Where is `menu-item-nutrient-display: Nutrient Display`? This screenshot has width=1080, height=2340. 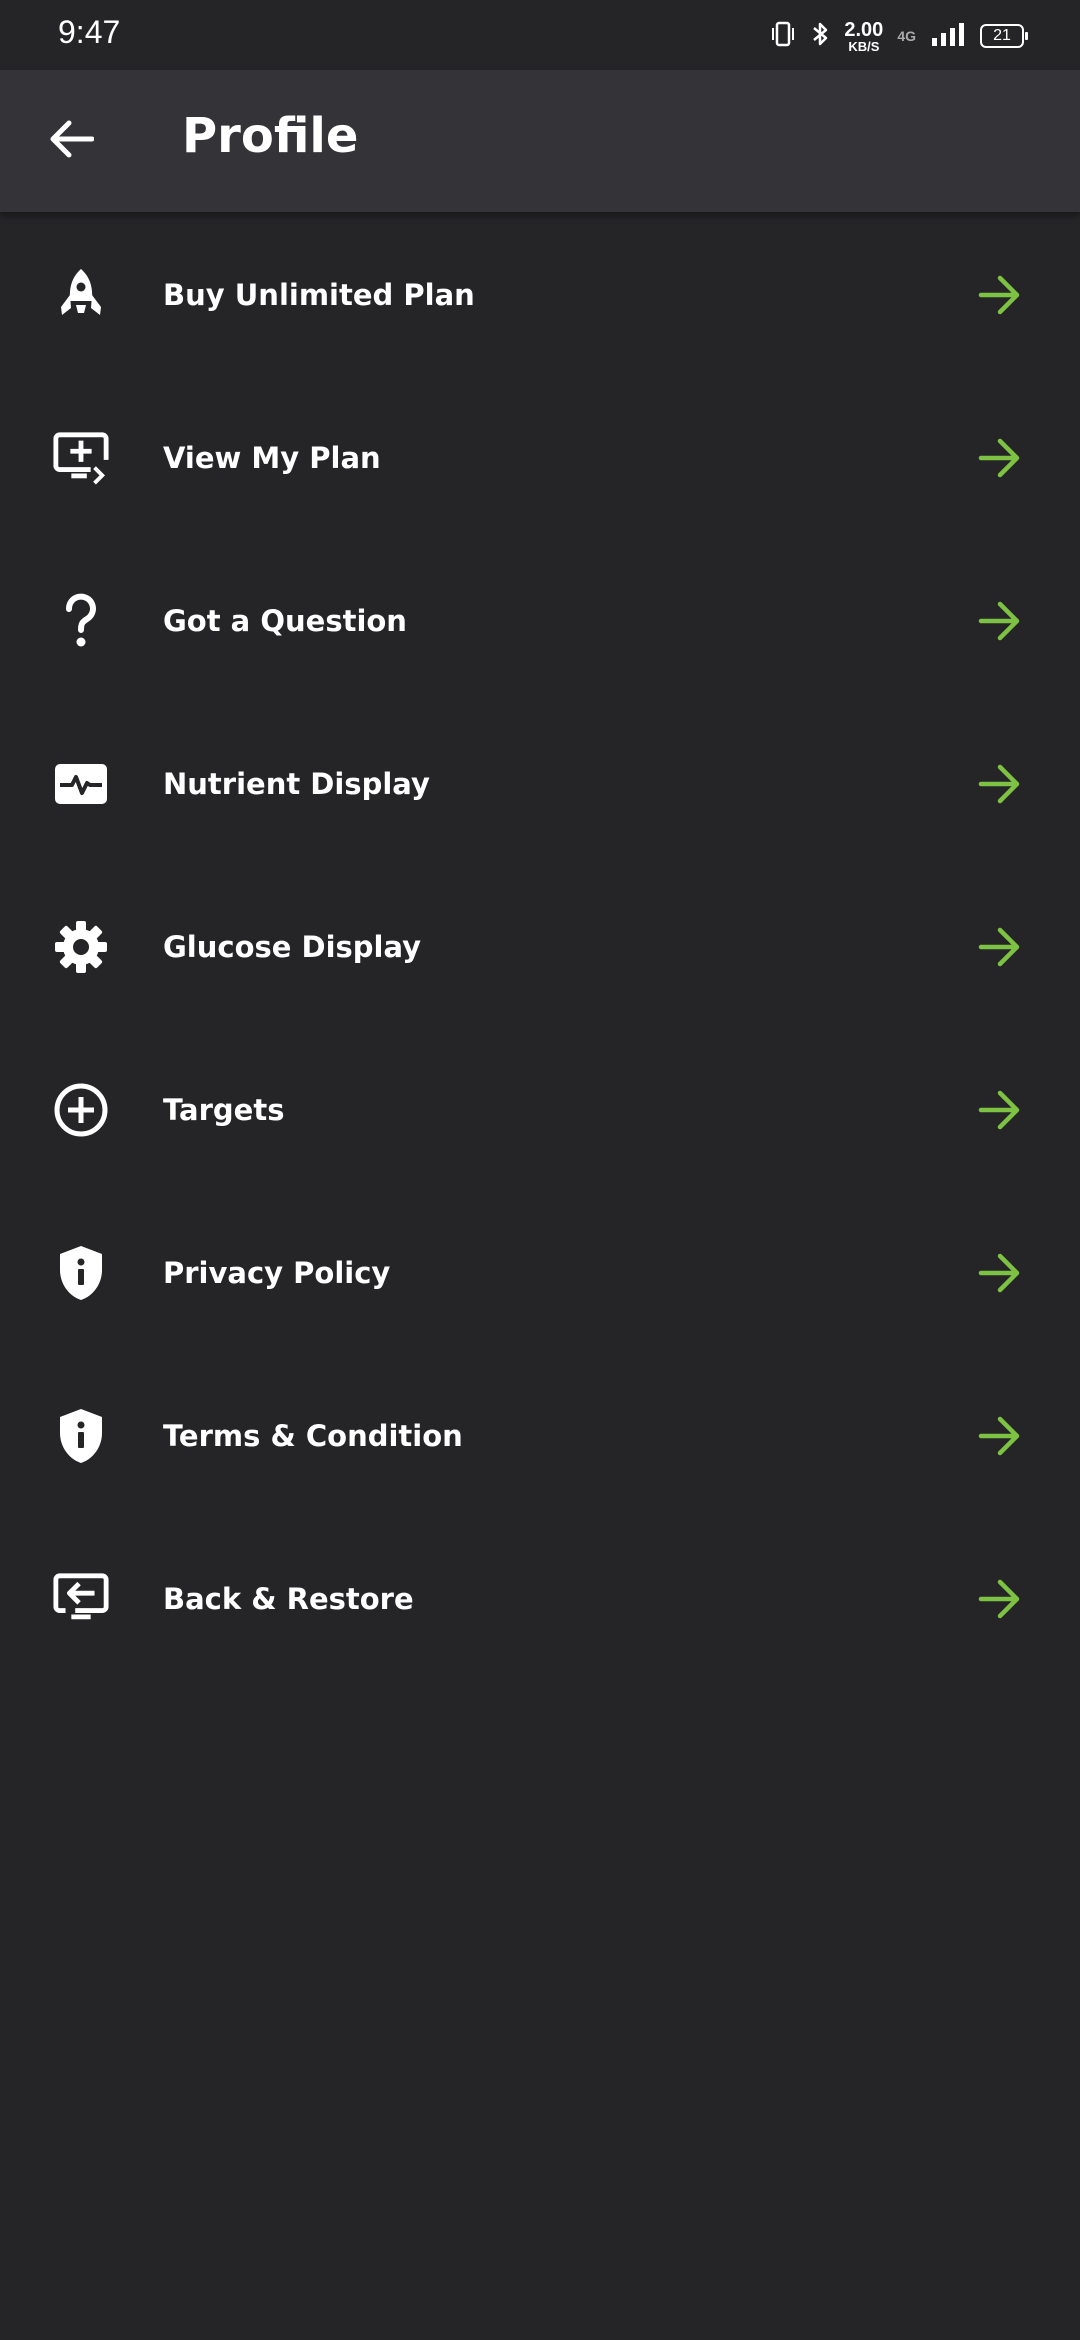 menu-item-nutrient-display: Nutrient Display is located at coordinates (540, 783).